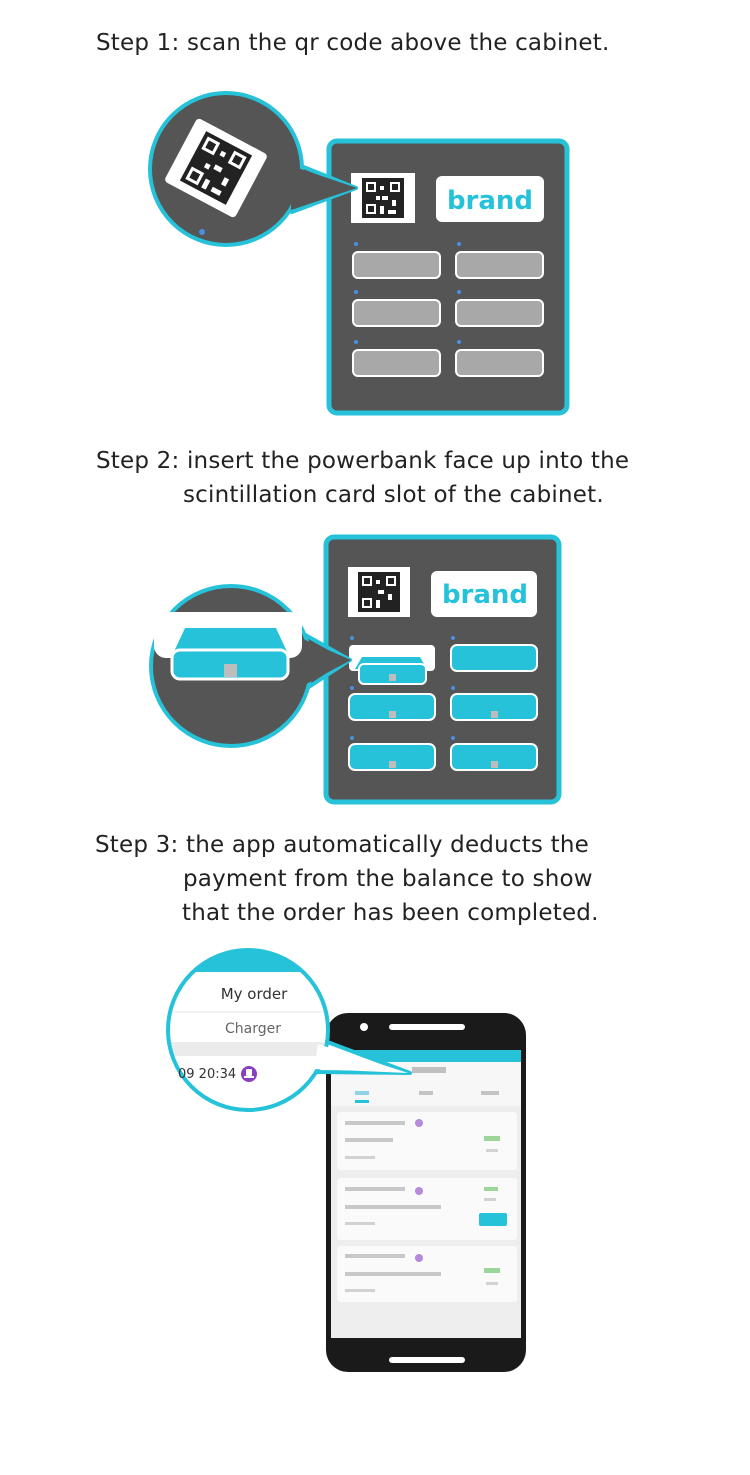 The width and height of the screenshot is (750, 1475). Describe the element at coordinates (254, 994) in the screenshot. I see `bubble-title: My order` at that location.